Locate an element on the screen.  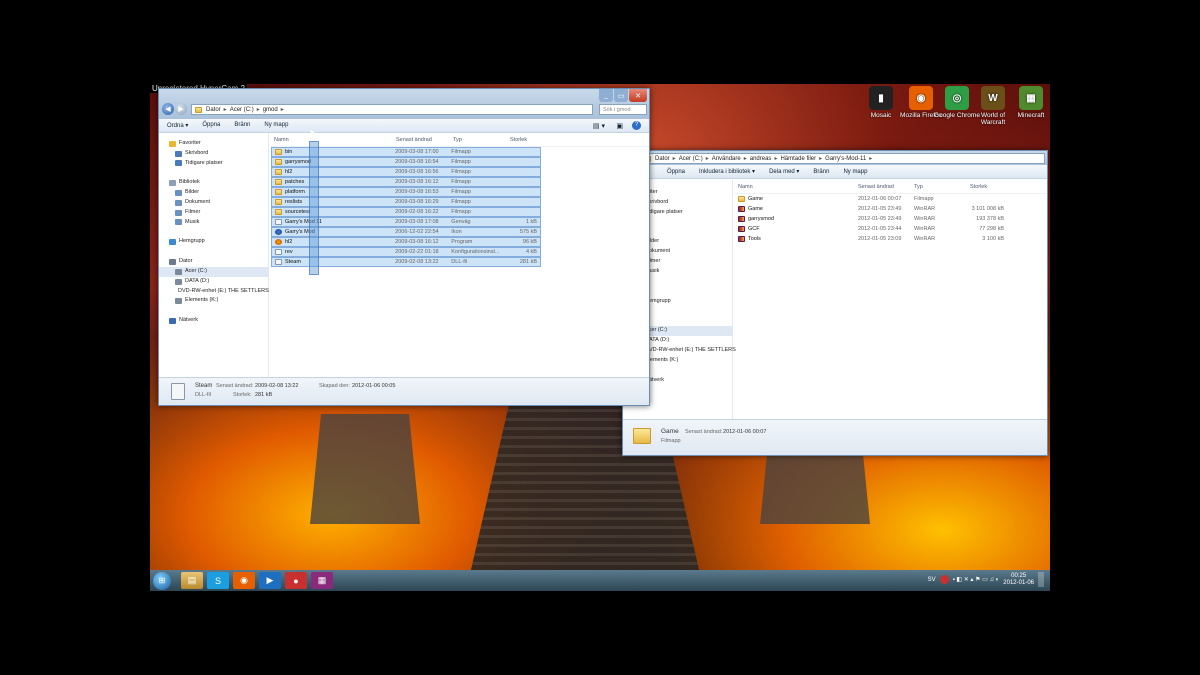
search-input: Sök i gmod is located at coordinates (623, 109).